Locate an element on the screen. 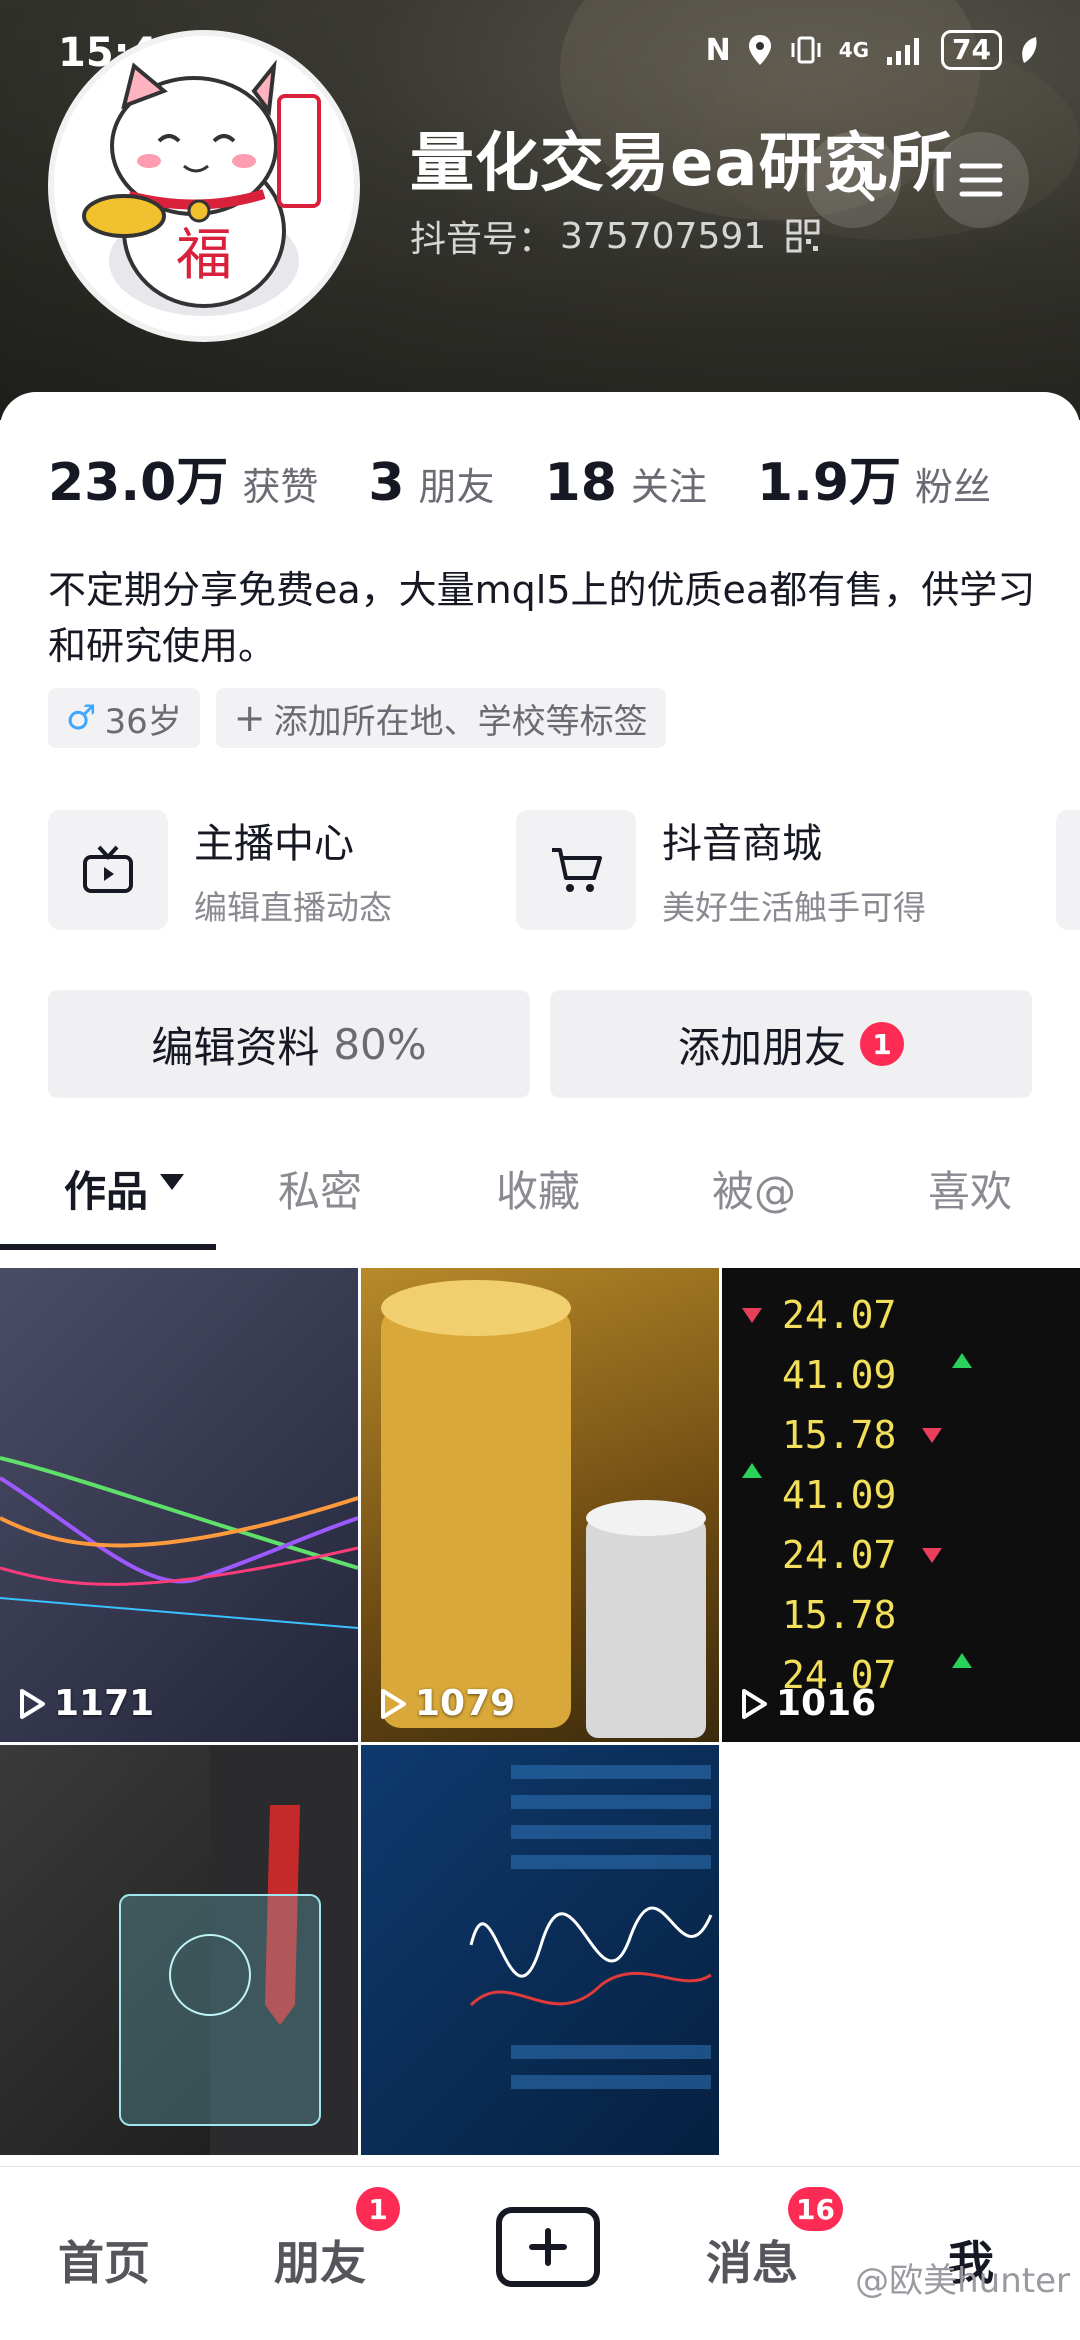 The image size is (1080, 2340). hamburger-menu-icon is located at coordinates (981, 180).